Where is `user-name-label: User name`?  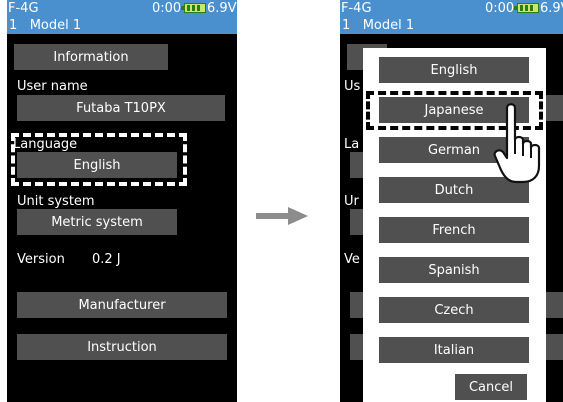 user-name-label: User name is located at coordinates (52, 86).